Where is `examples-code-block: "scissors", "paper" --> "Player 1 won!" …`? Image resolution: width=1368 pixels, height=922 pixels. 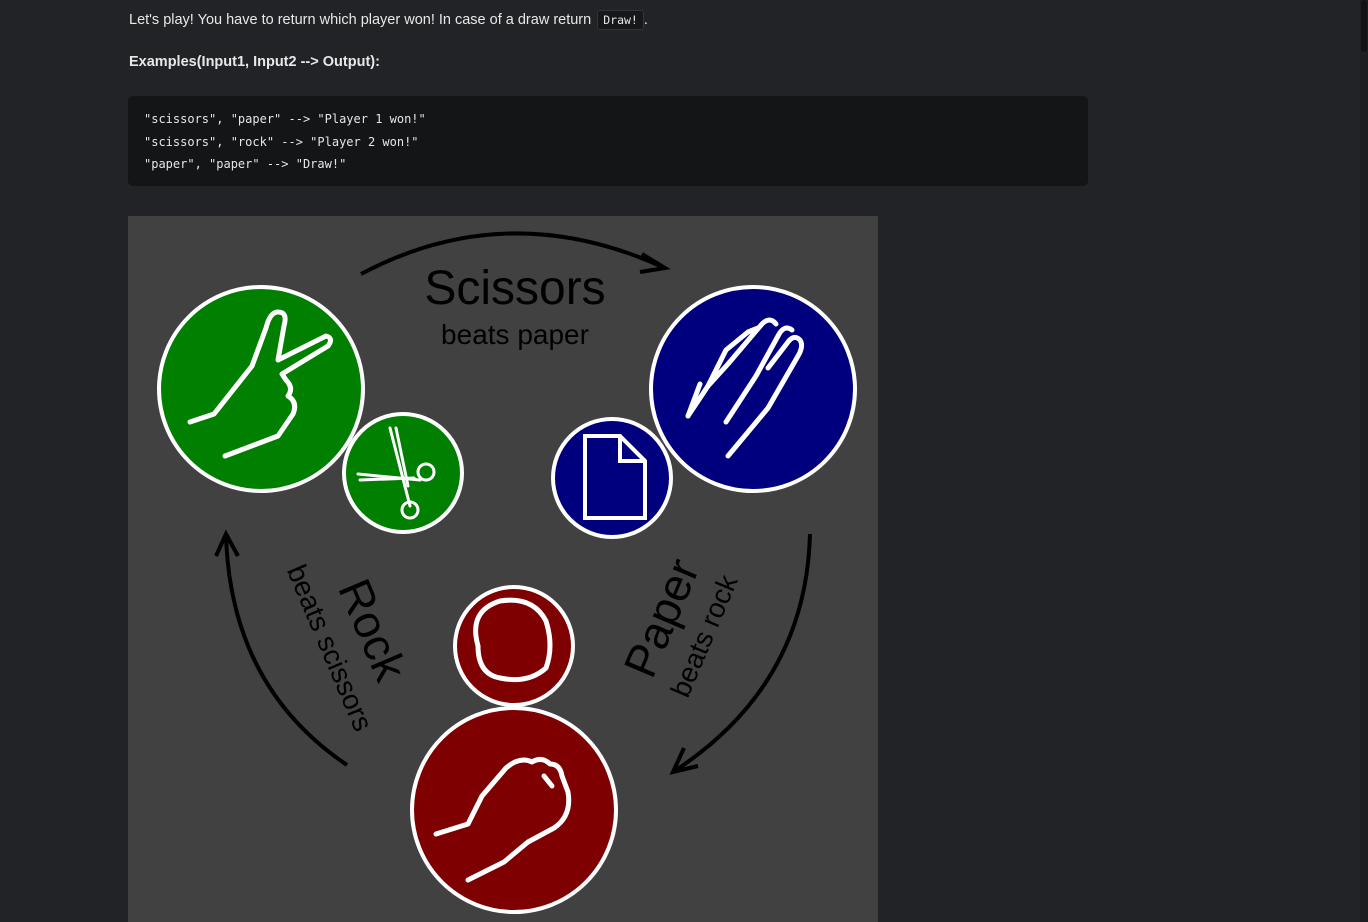
examples-code-block: "scissors", "paper" --> "Player 1 won!" … is located at coordinates (608, 141).